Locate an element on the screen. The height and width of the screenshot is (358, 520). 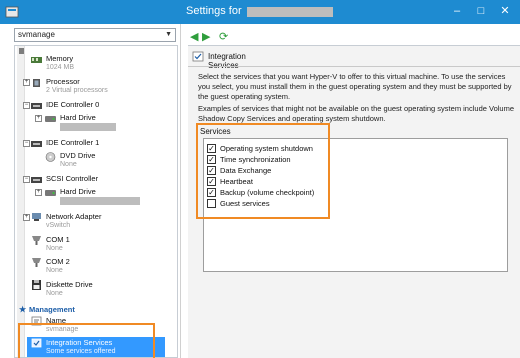
tree-item-label: Memory is located at coordinates (60, 58).